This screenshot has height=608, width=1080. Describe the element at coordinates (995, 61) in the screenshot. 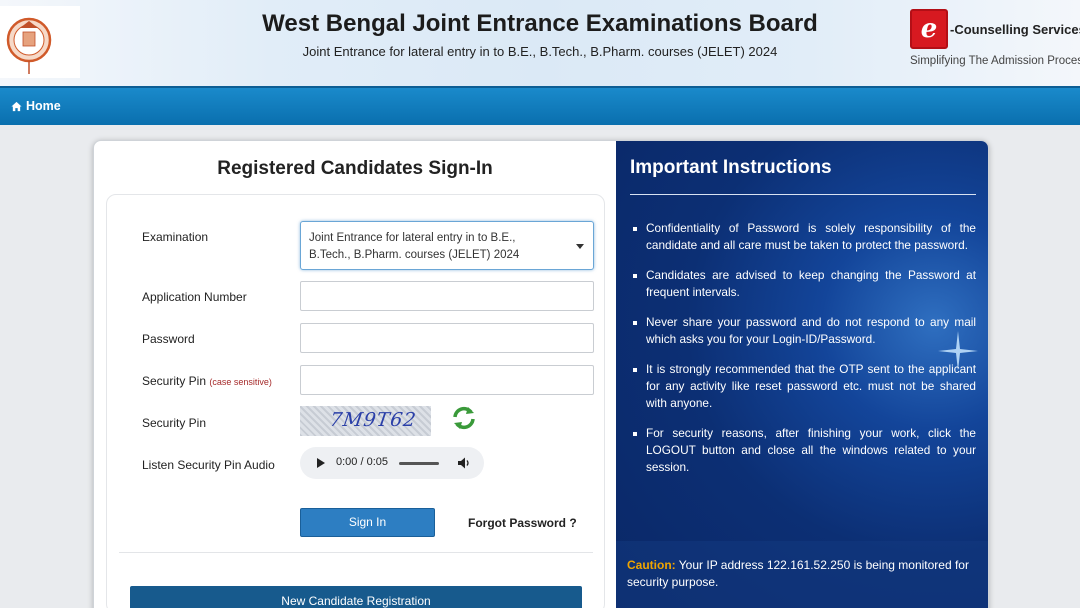

I see `e-counselling-tagline: Simplifying The Admission Process` at that location.